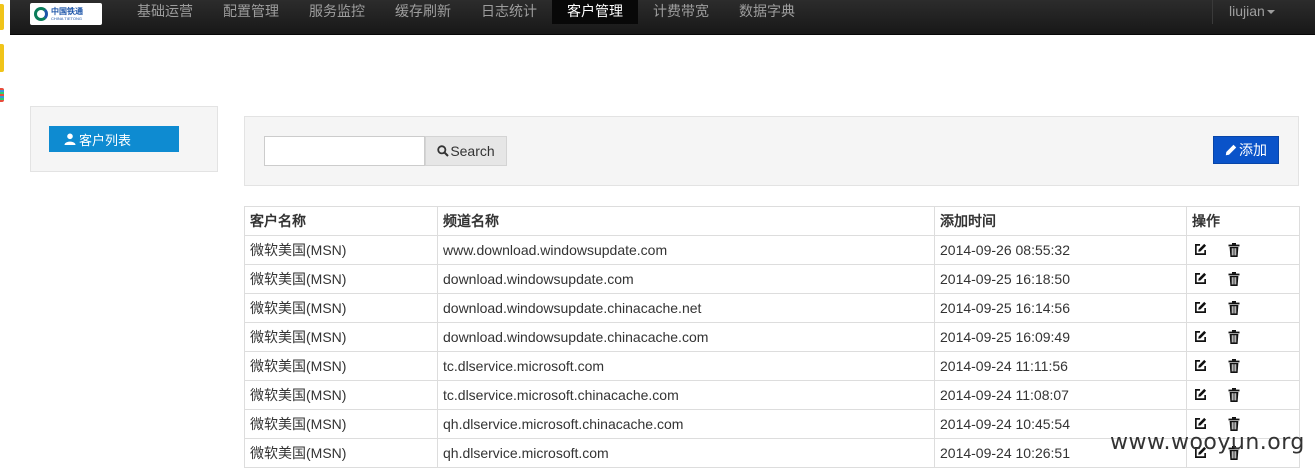 The width and height of the screenshot is (1315, 473). Describe the element at coordinates (1270, 12) in the screenshot. I see `caret-down-icon` at that location.